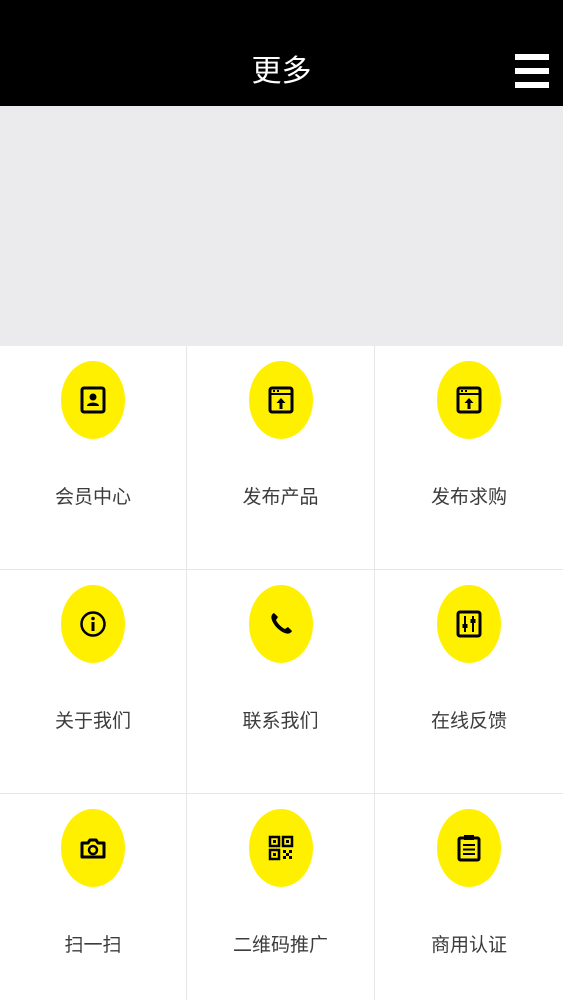 The image size is (563, 1000). What do you see at coordinates (468, 945) in the screenshot?
I see `grid-item-label: 商用认证` at bounding box center [468, 945].